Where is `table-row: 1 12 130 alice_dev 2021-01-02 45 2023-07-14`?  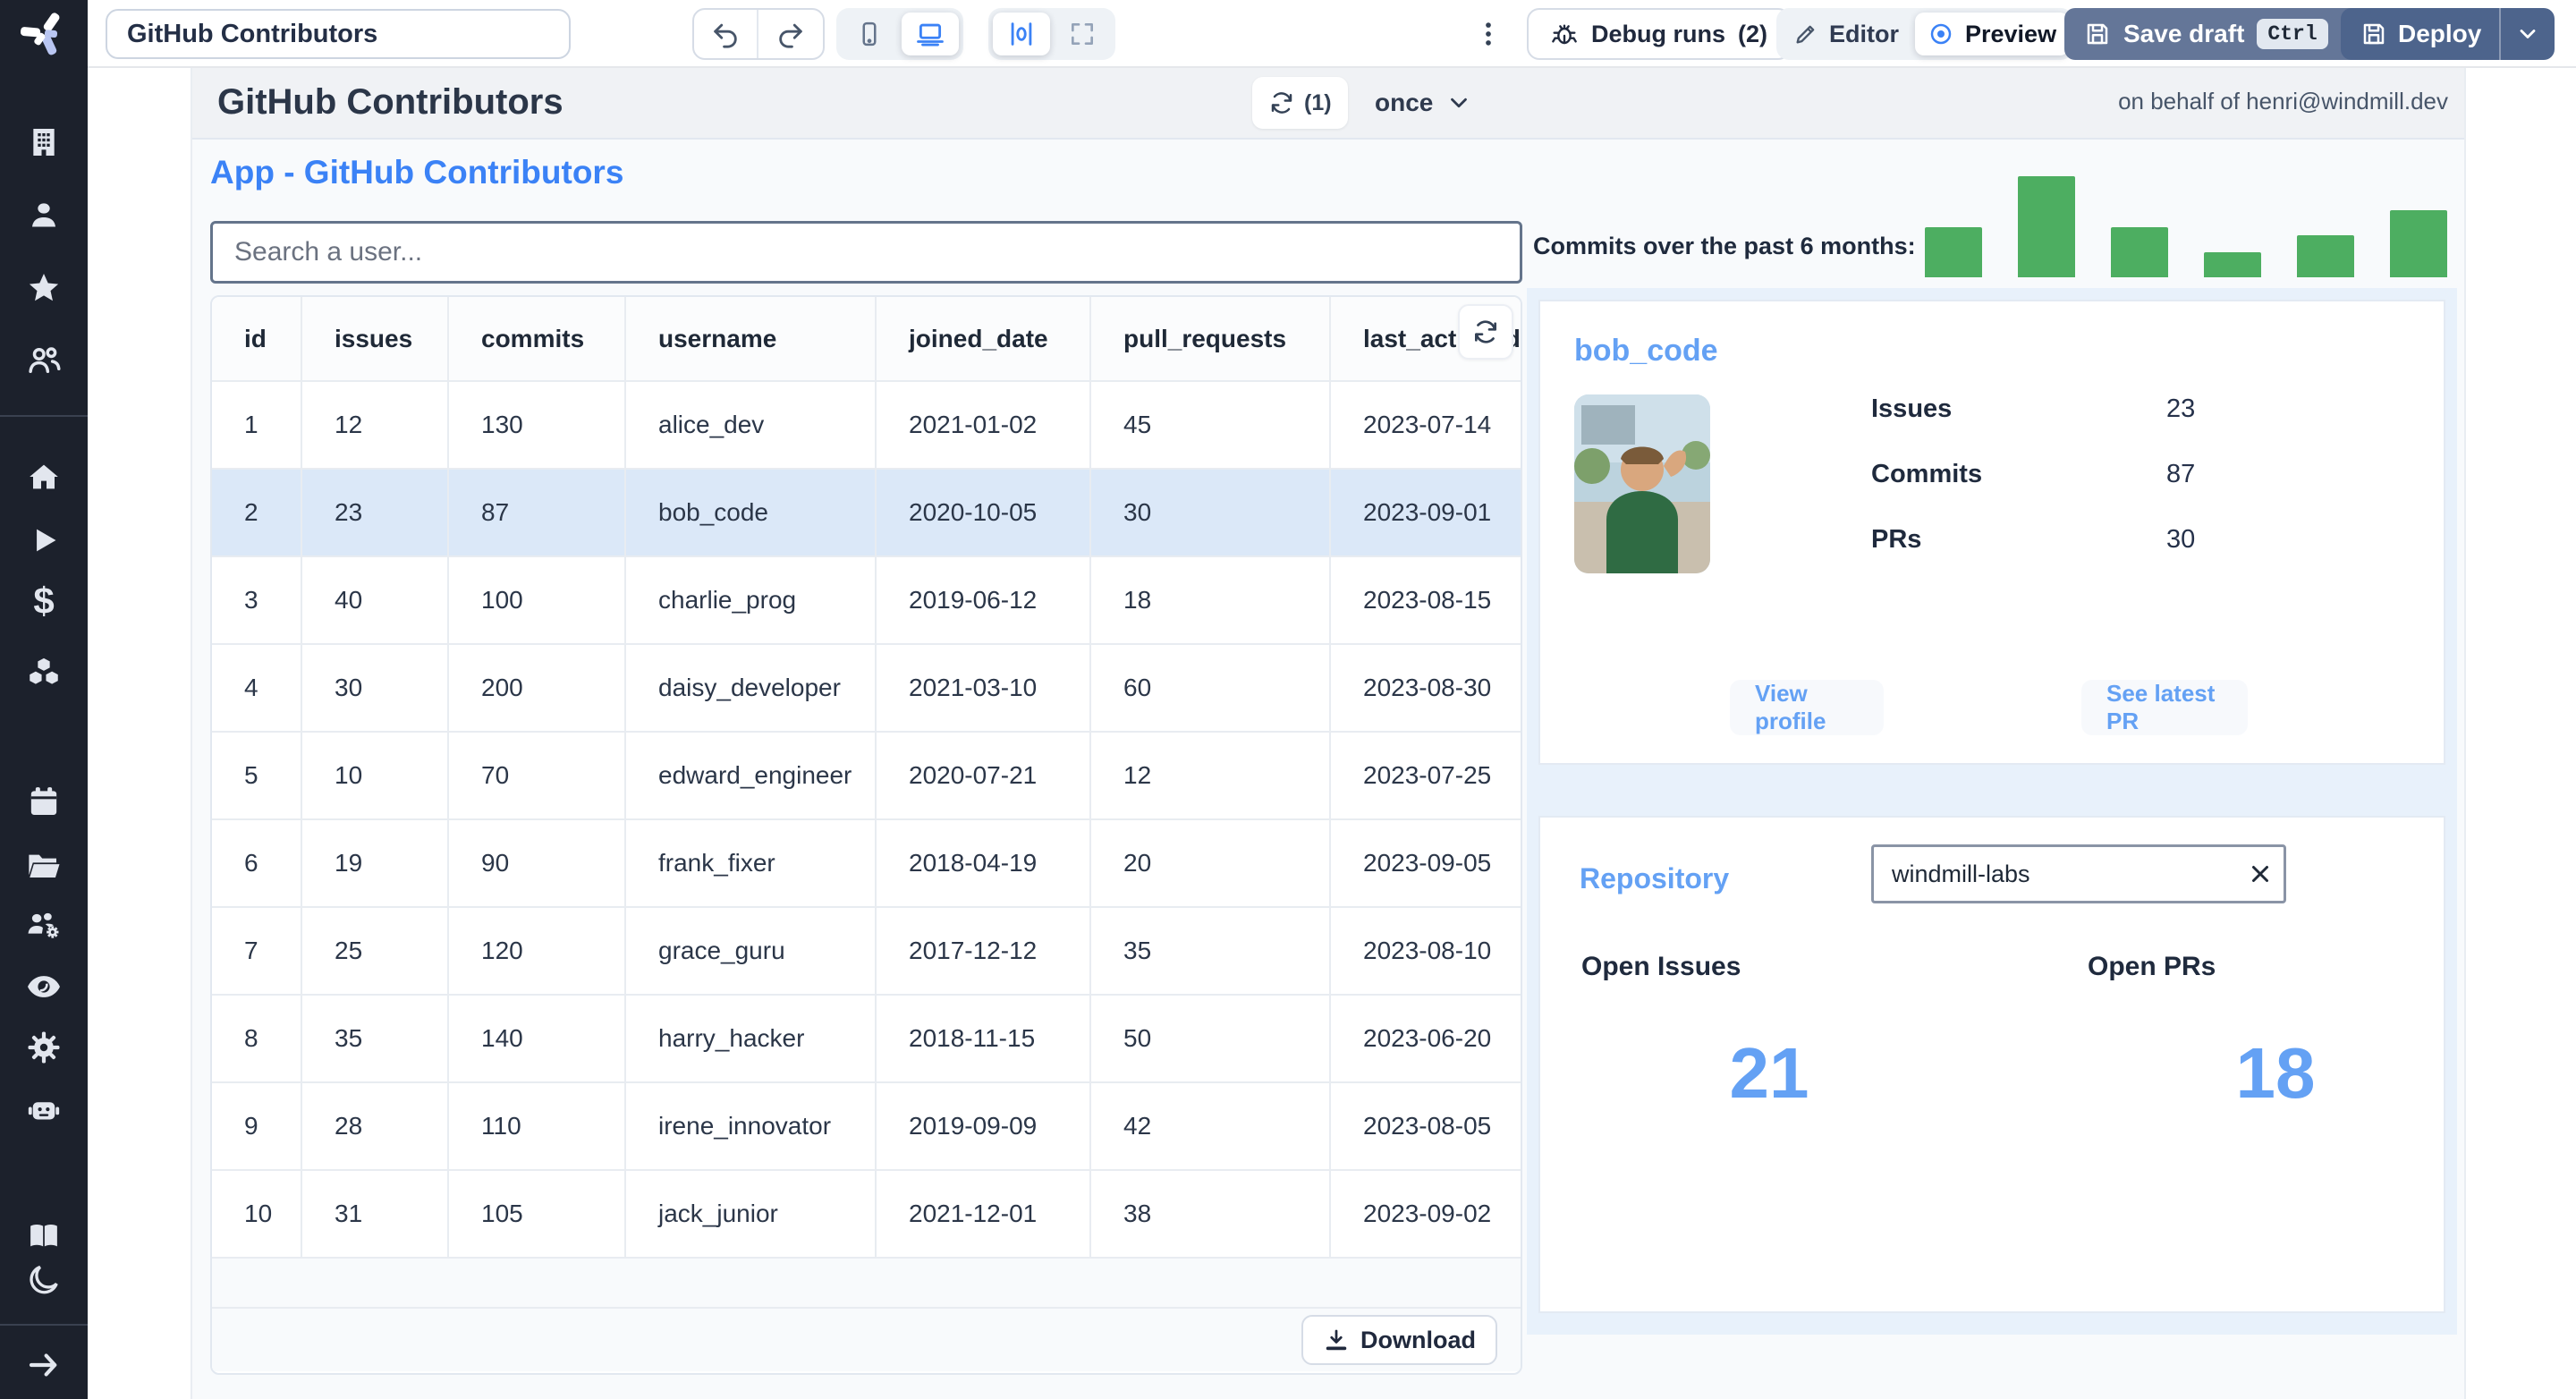 table-row: 1 12 130 alice_dev 2021-01-02 45 2023-07-14 is located at coordinates (866, 425).